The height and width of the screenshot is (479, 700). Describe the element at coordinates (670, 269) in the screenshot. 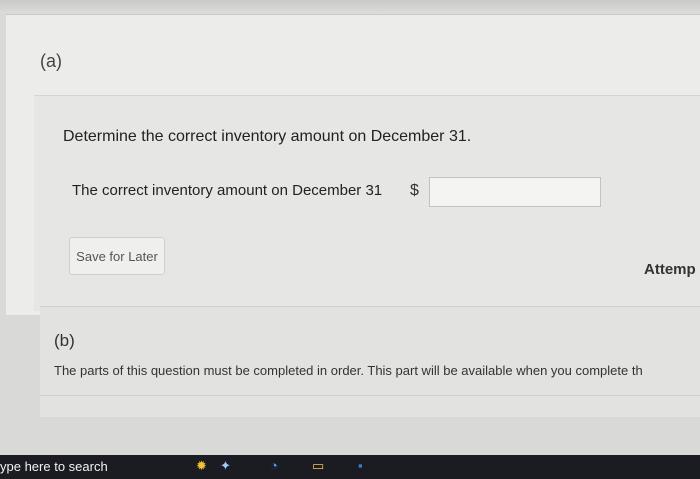

I see `attempts-label: Attemp` at that location.